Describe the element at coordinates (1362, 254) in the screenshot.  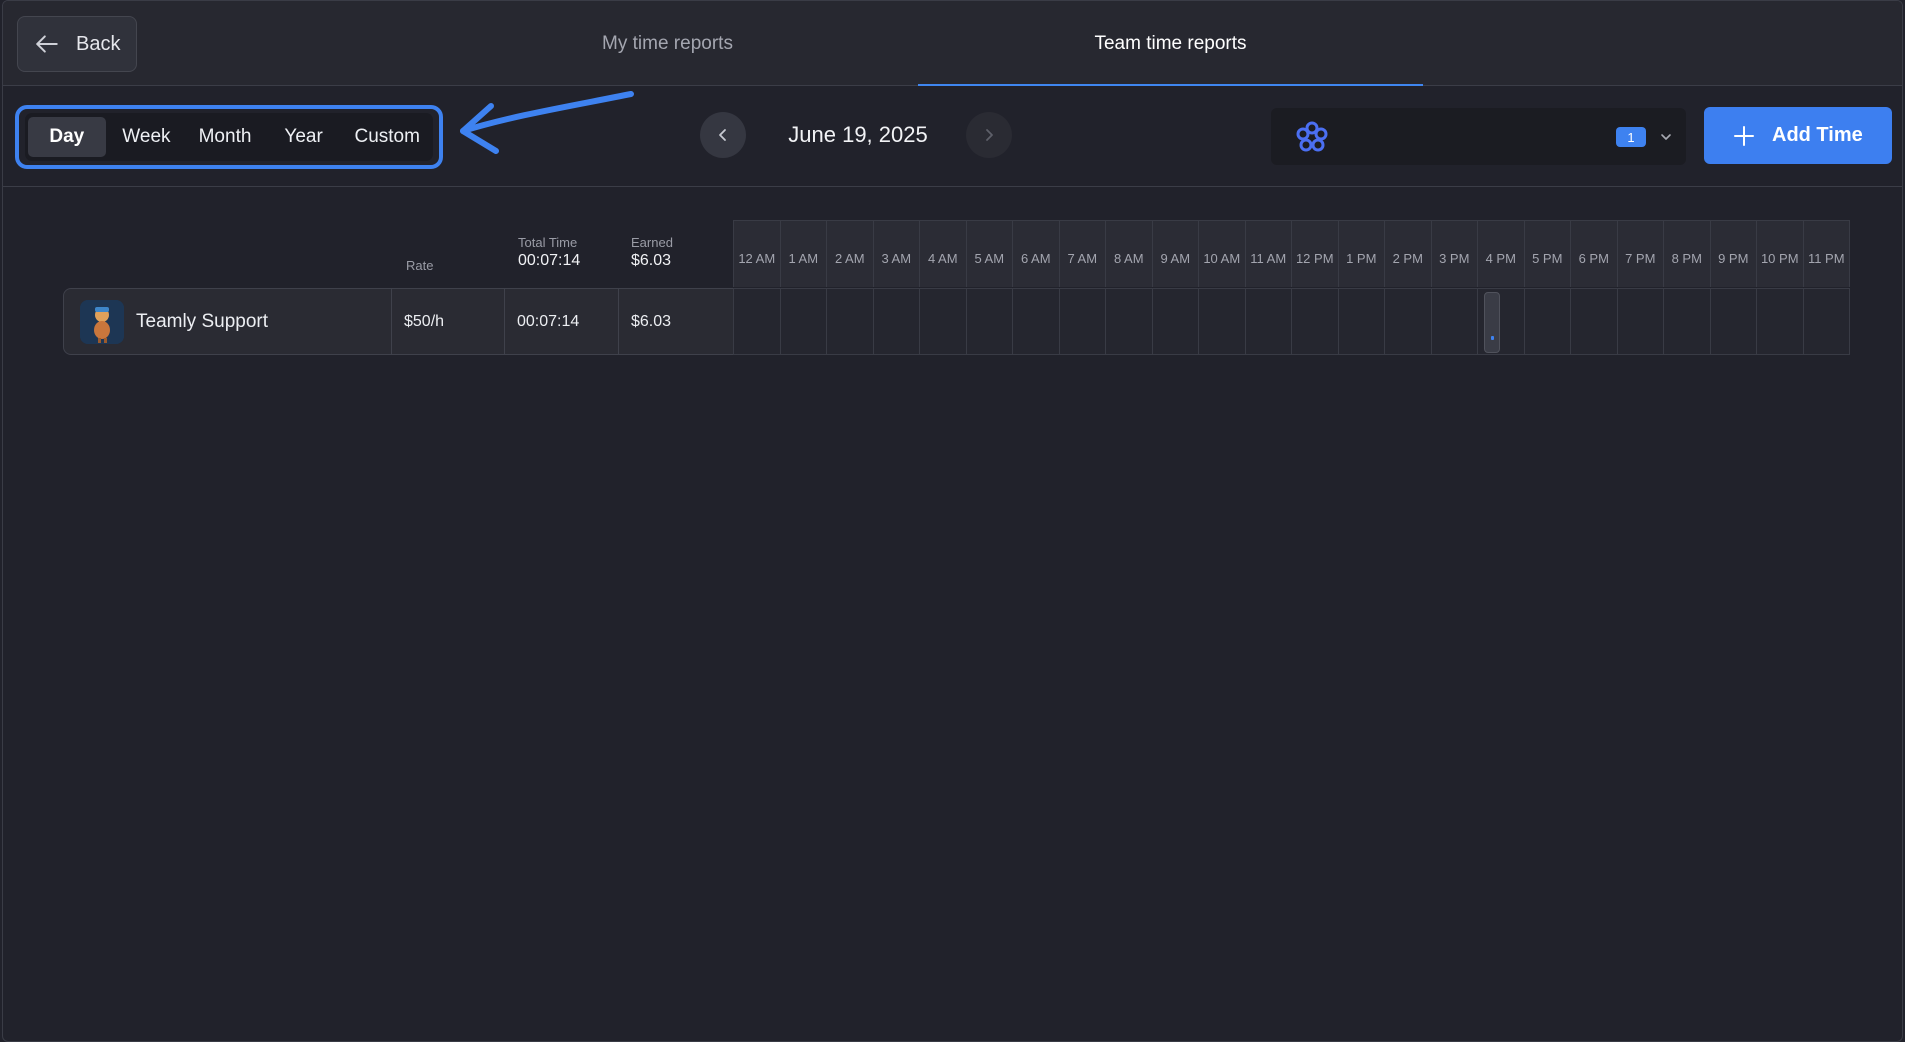
I see `hour-label: 1 PM` at that location.